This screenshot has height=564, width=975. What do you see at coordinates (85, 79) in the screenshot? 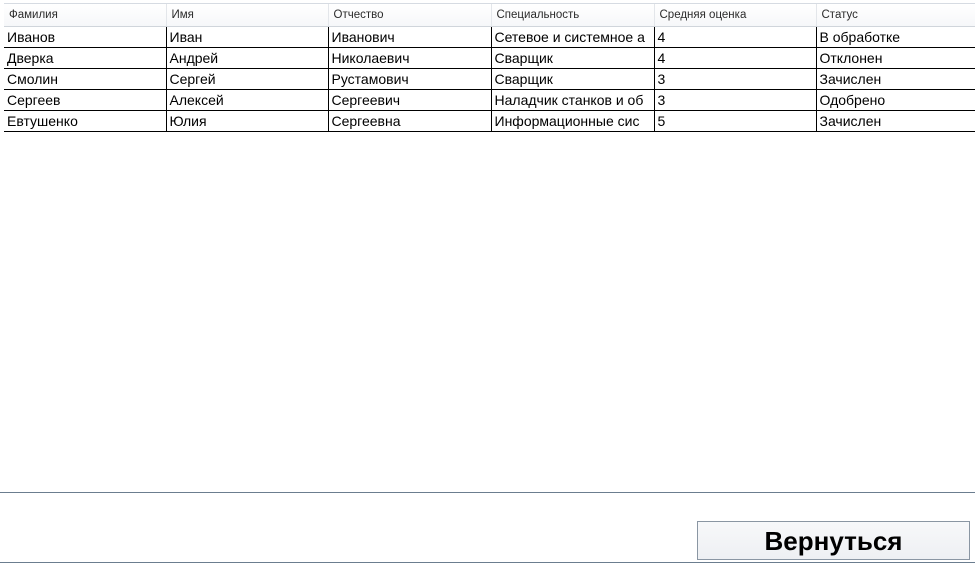
I see `cell-surname: Смолин` at bounding box center [85, 79].